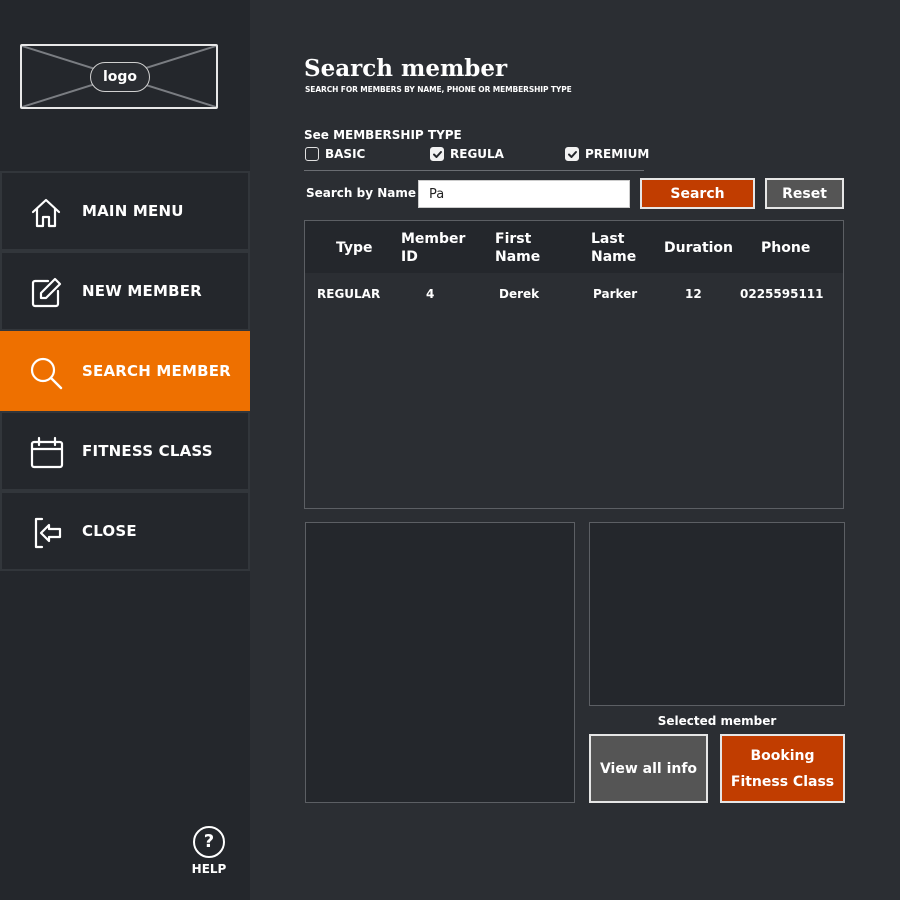 The width and height of the screenshot is (900, 900). Describe the element at coordinates (142, 291) in the screenshot. I see `sidebar-item-label: NEW MEMBER` at that location.